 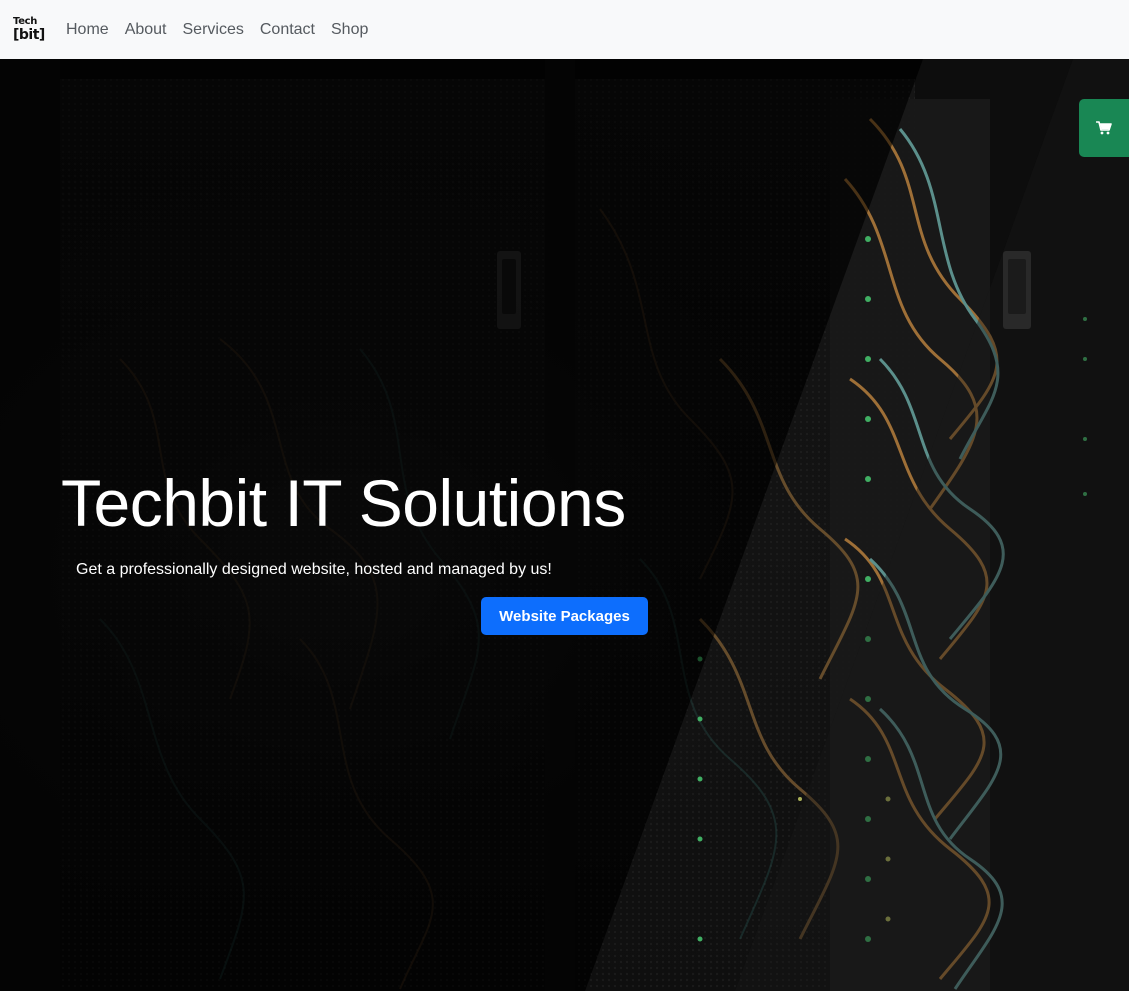 I want to click on cart-button, so click(x=1104, y=128).